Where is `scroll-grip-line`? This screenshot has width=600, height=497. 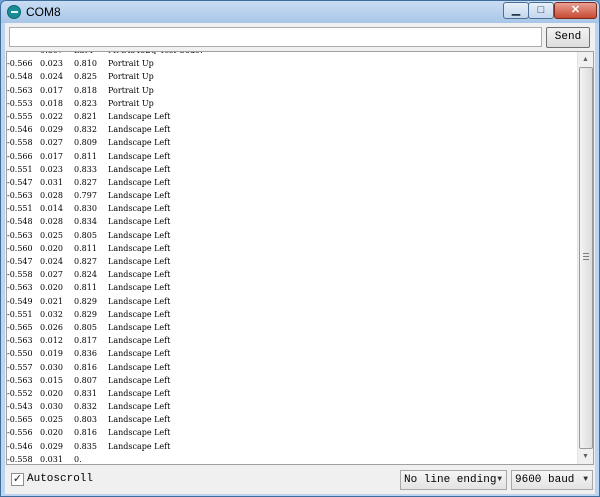 scroll-grip-line is located at coordinates (586, 259).